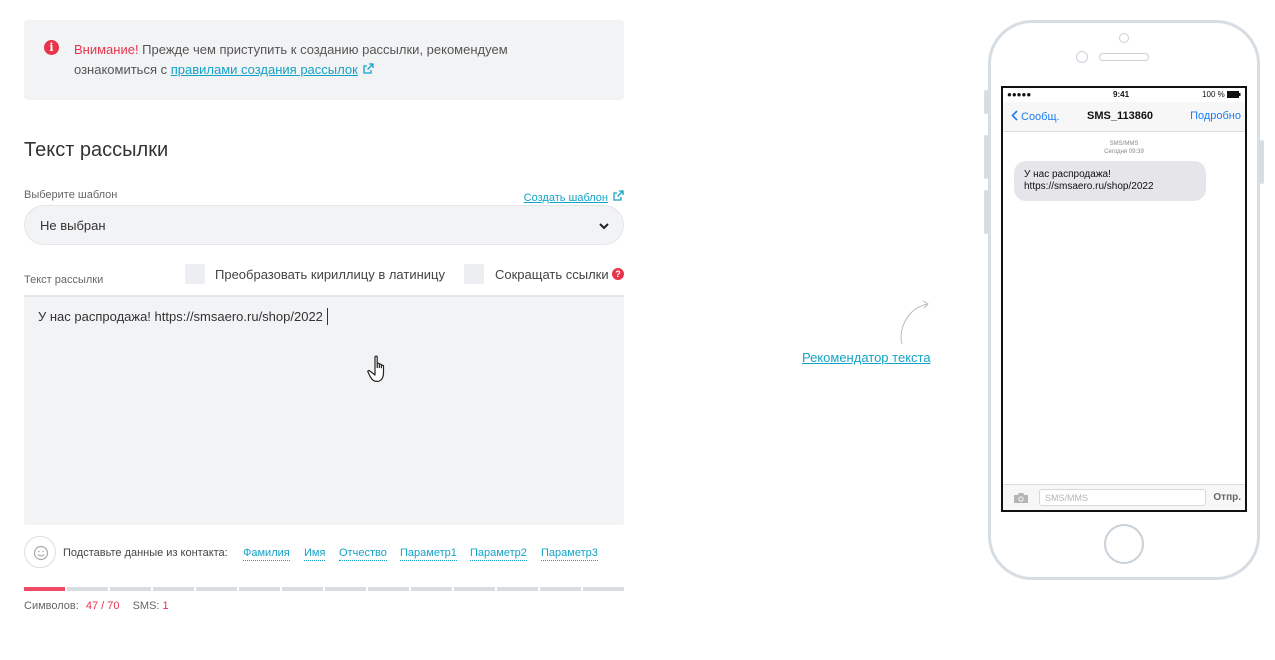  What do you see at coordinates (1234, 94) in the screenshot?
I see `battery-icon` at bounding box center [1234, 94].